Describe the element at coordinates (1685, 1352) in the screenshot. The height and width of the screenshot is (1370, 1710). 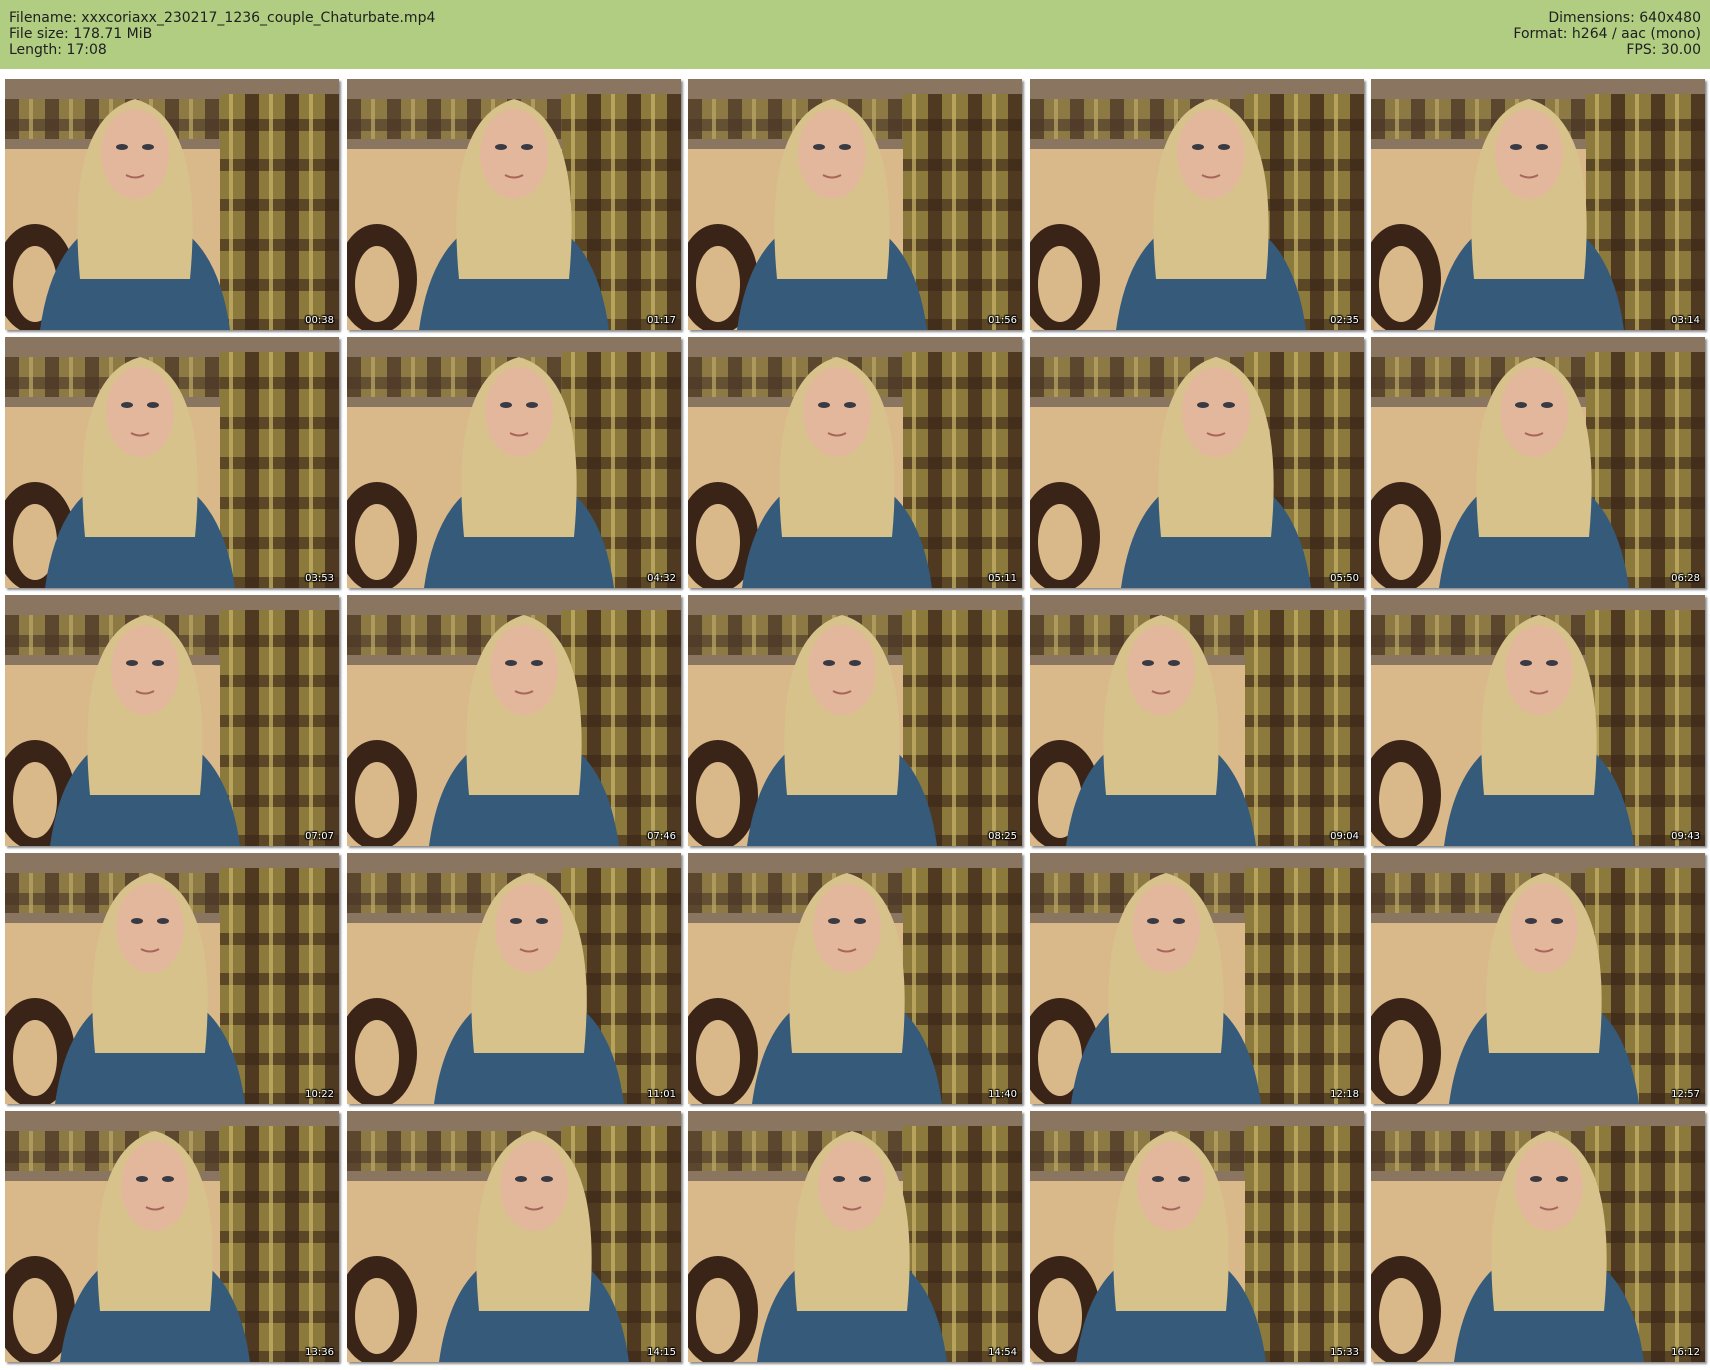
I see `thumbnail-timestamp: 16:12` at that location.